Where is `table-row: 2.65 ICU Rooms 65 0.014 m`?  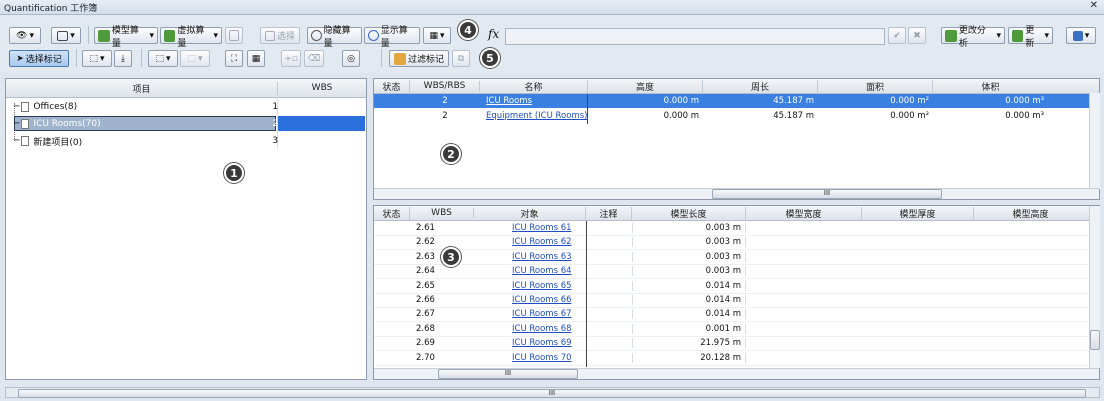 table-row: 2.65 ICU Rooms 65 0.014 m is located at coordinates (731, 286).